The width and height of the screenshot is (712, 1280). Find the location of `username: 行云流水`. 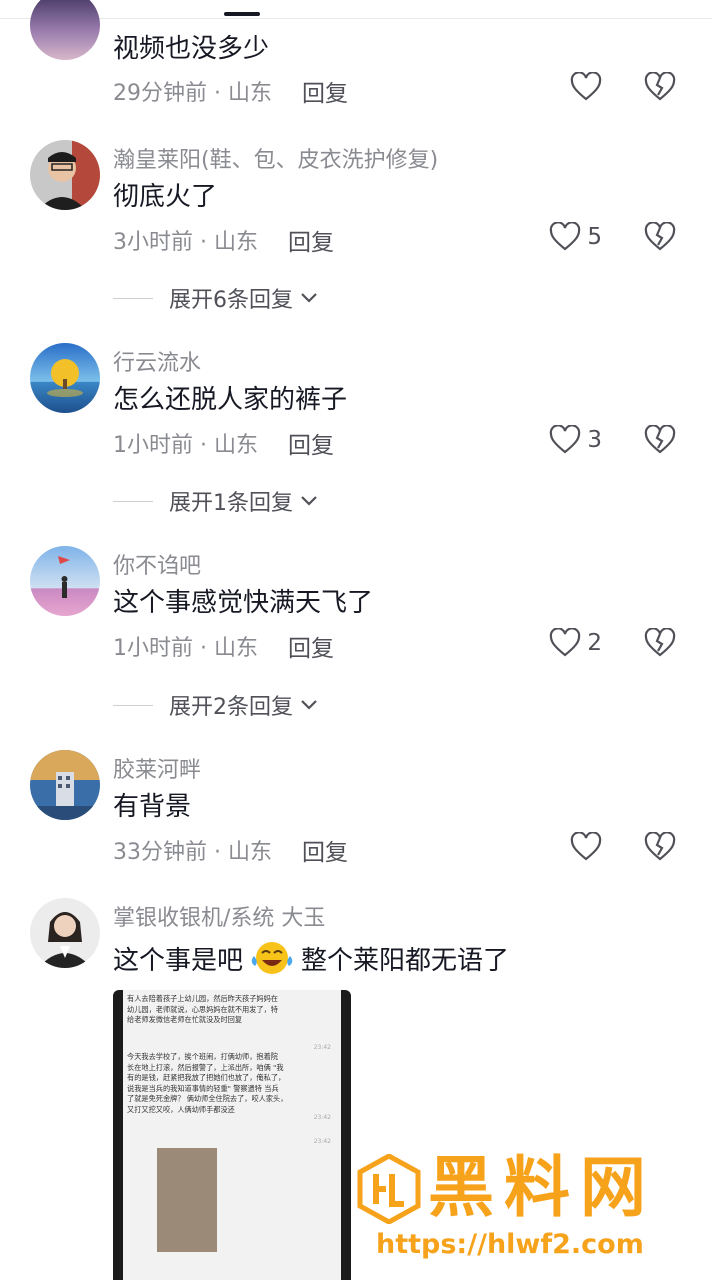

username: 行云流水 is located at coordinates (157, 361).